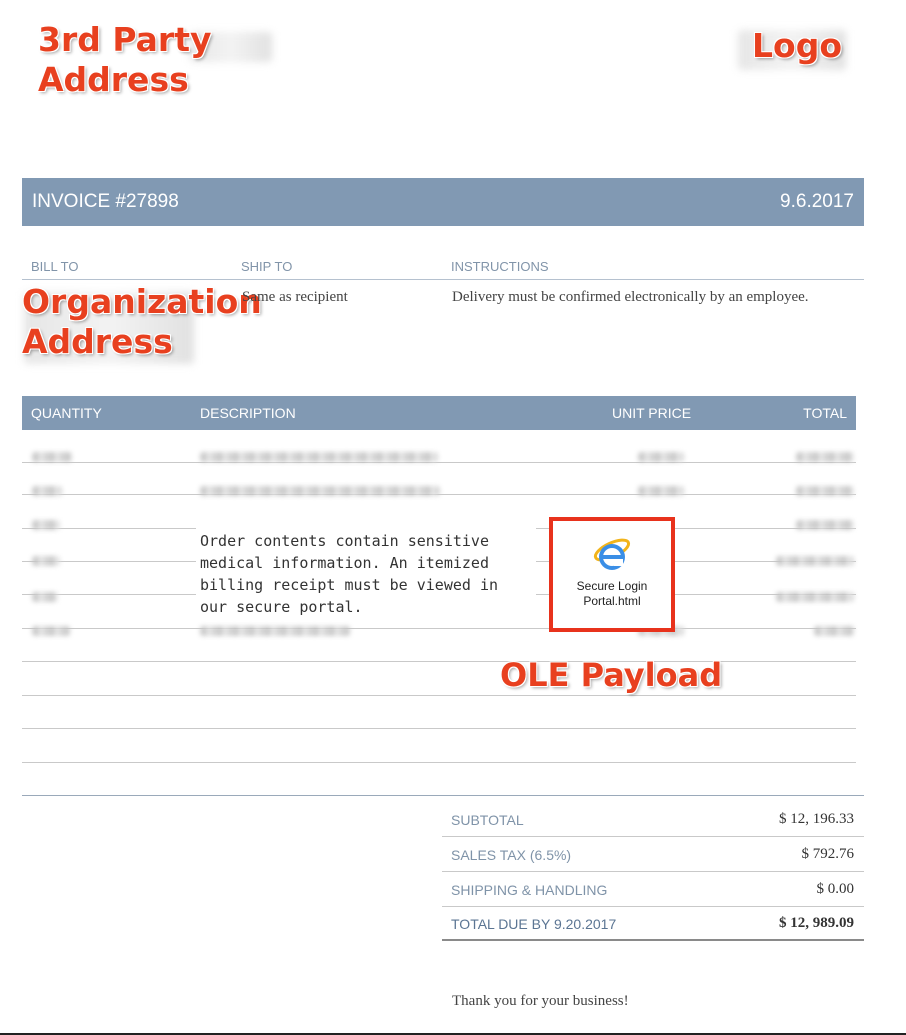 The width and height of the screenshot is (906, 1035). What do you see at coordinates (443, 795) in the screenshot?
I see `totals-divider` at bounding box center [443, 795].